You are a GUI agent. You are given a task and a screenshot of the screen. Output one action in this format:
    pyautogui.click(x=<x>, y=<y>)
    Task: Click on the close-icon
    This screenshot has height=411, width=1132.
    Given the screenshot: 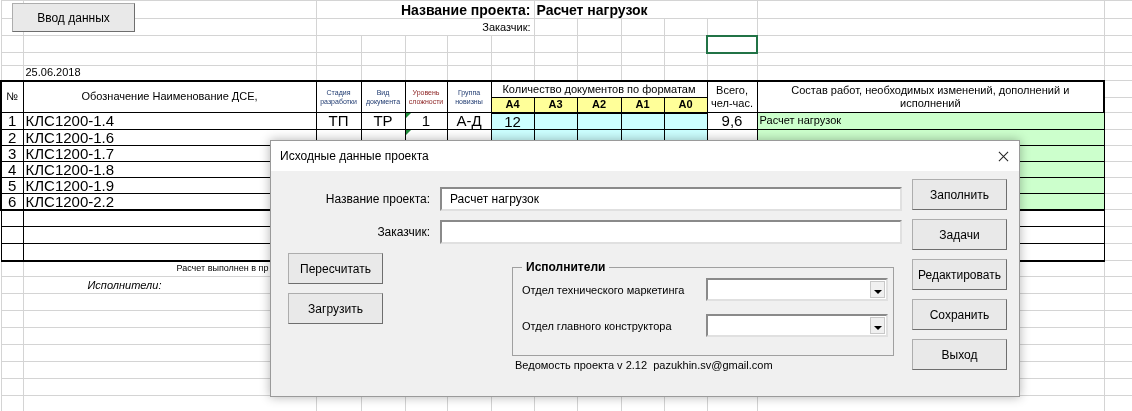 What is the action you would take?
    pyautogui.click(x=1003, y=156)
    